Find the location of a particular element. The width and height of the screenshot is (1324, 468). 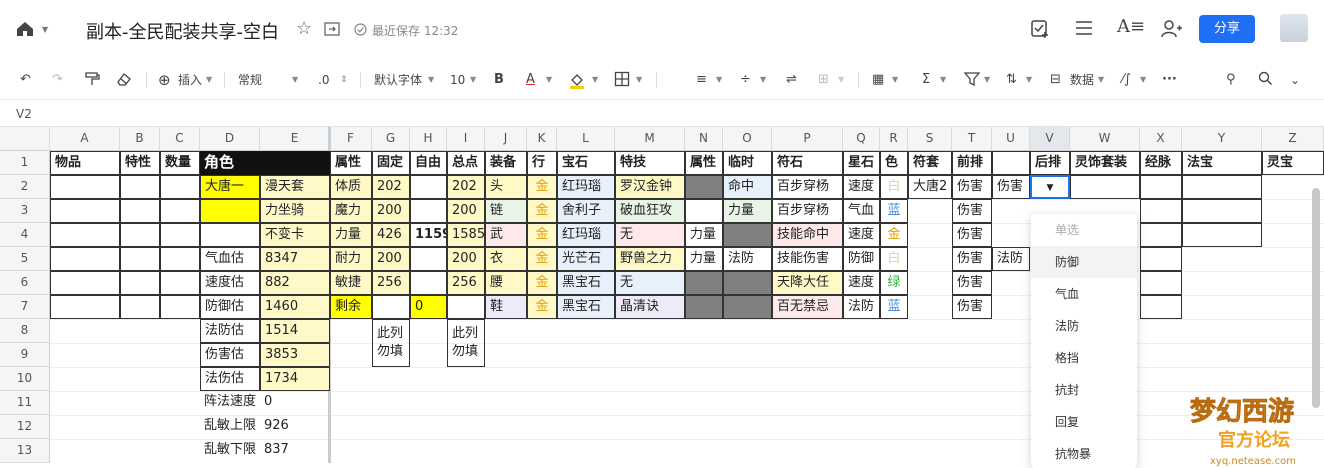

cell-M1: 特技 is located at coordinates (650, 163).